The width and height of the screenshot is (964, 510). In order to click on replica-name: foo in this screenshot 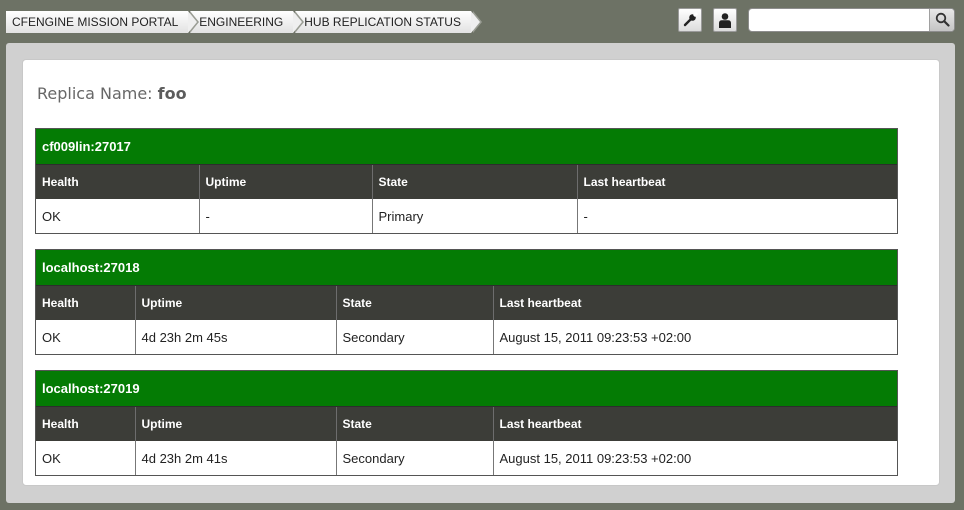, I will do `click(172, 93)`.